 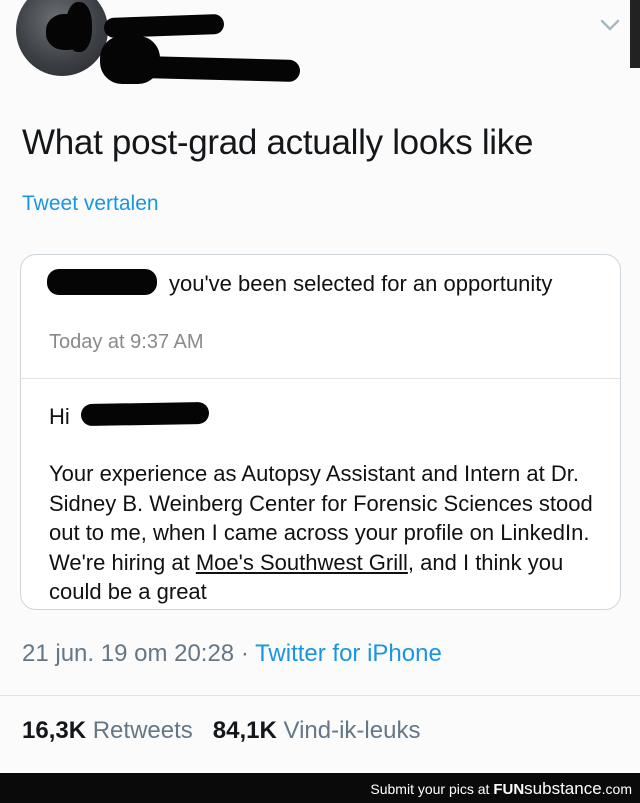 I want to click on email-greeting: Hi, so click(x=59, y=416).